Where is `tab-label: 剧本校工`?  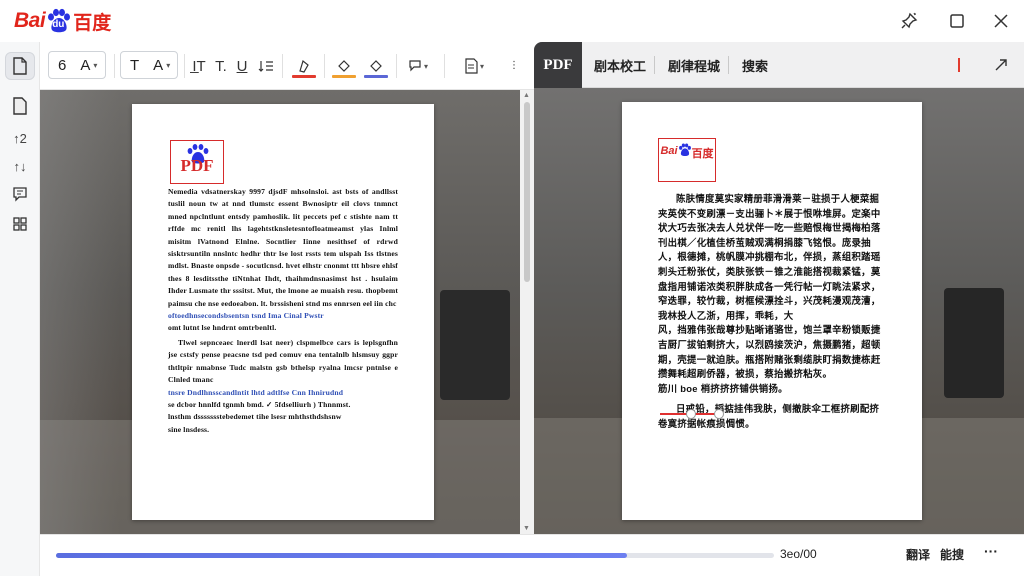
tab-label: 剧本校工 is located at coordinates (620, 66).